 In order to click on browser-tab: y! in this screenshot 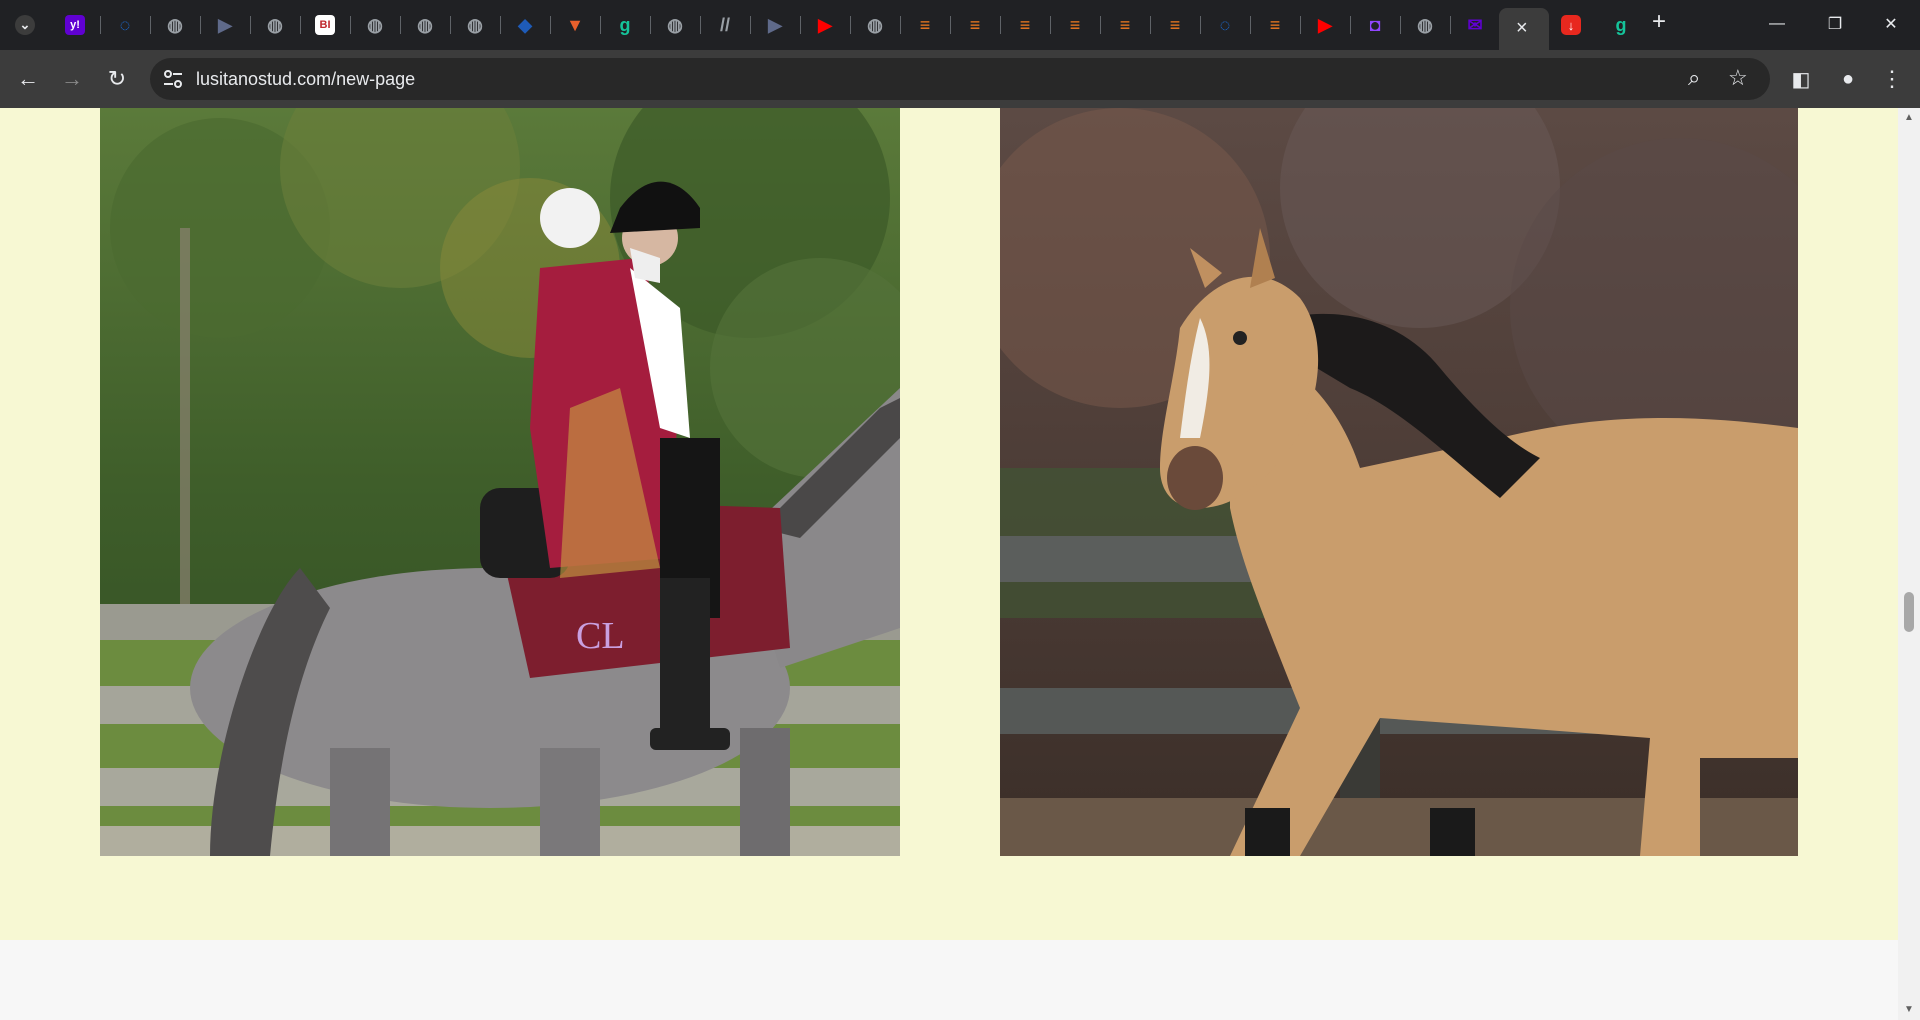, I will do `click(75, 25)`.